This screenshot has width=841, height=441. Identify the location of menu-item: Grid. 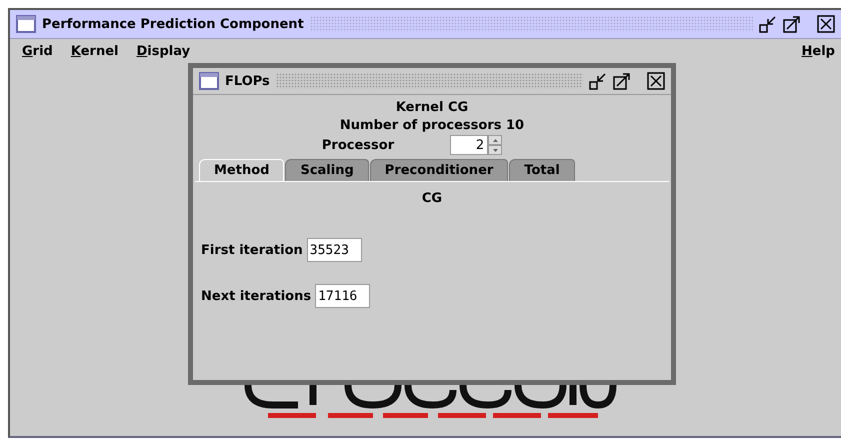
(37, 51).